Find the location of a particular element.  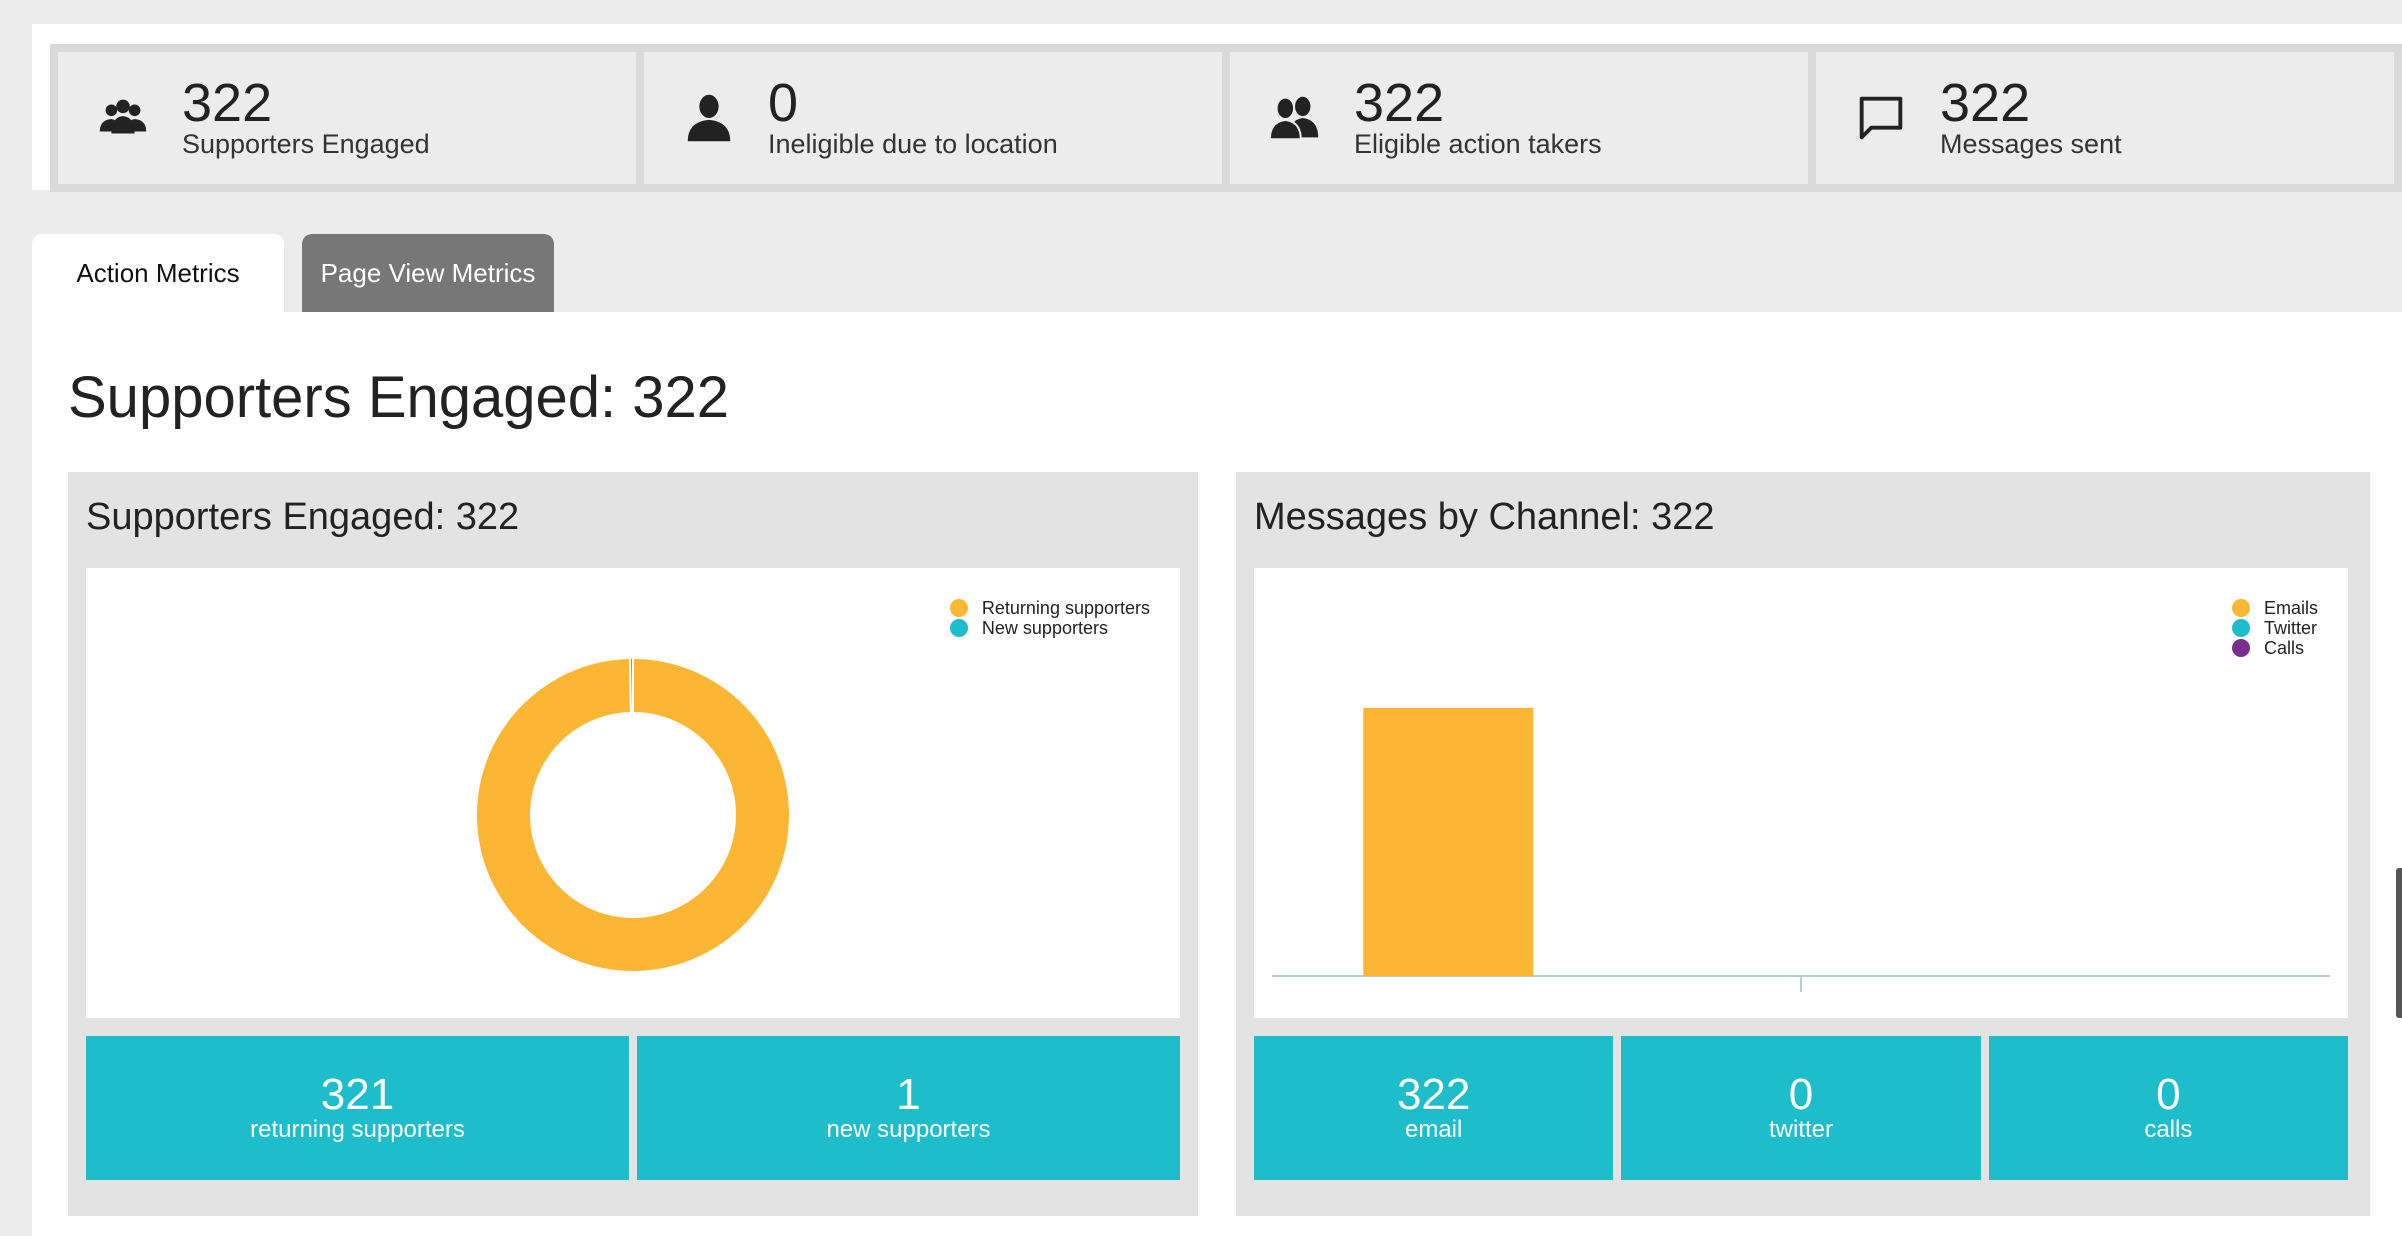

bar-chart is located at coordinates (1801, 849).